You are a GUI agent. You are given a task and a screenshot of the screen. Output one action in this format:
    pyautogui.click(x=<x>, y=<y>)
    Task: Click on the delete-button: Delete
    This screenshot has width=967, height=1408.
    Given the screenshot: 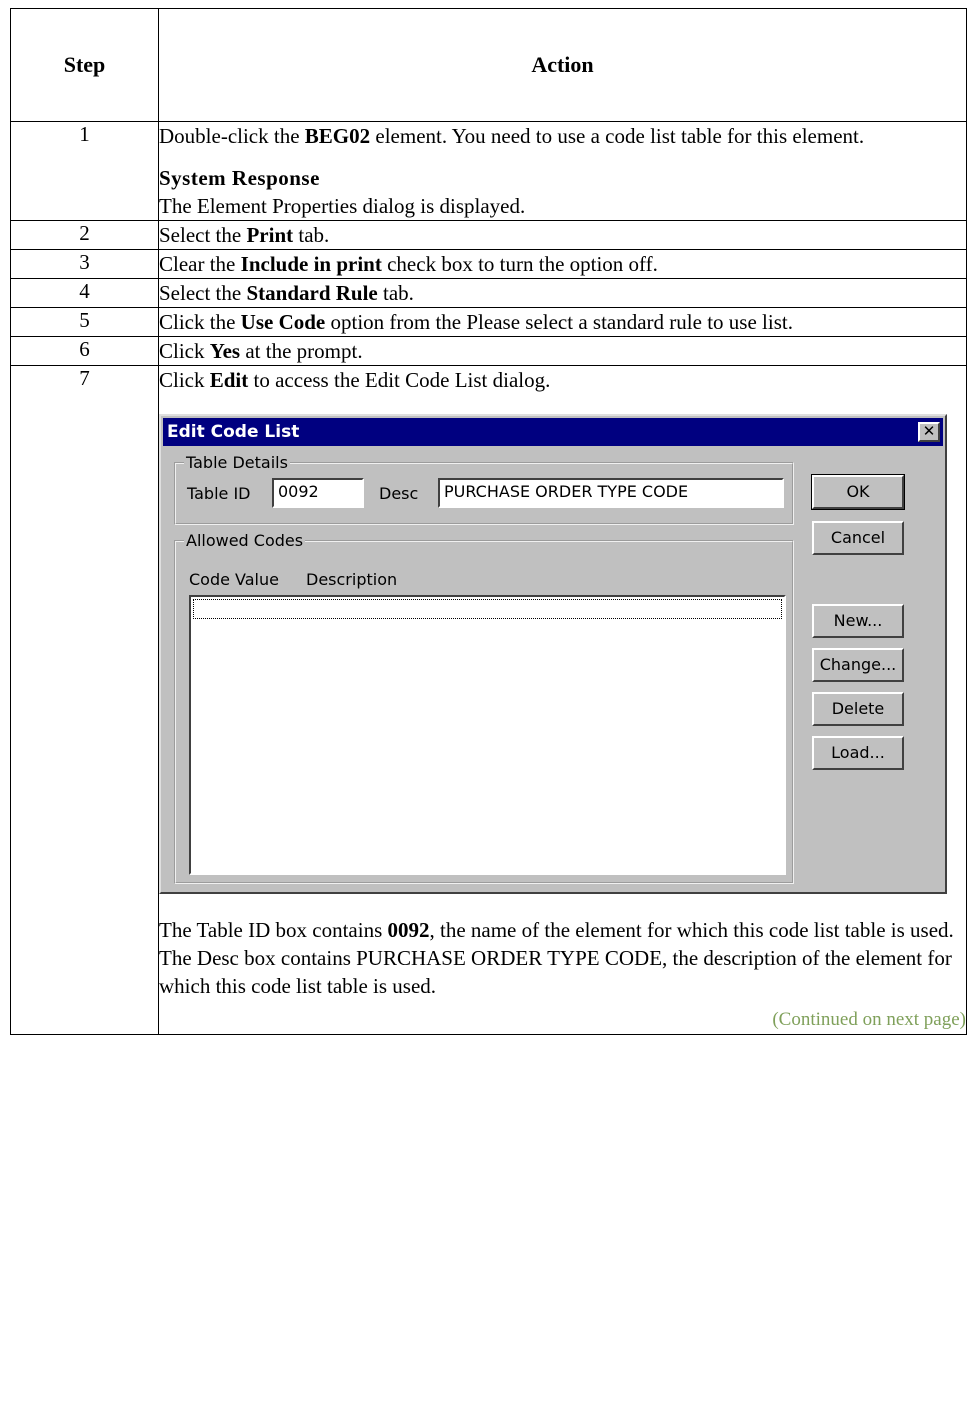 What is the action you would take?
    pyautogui.click(x=858, y=709)
    